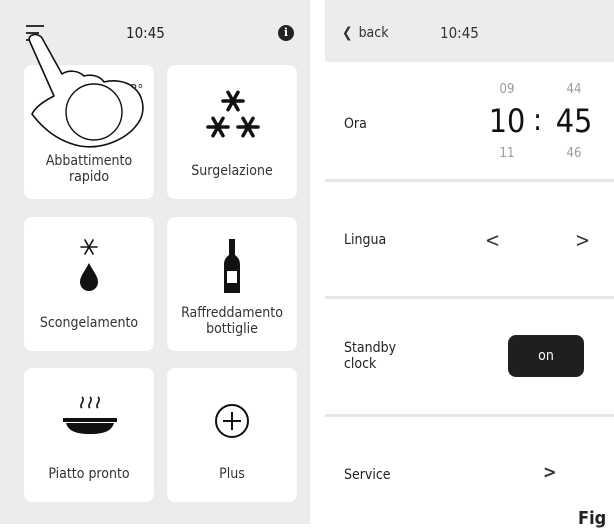  What do you see at coordinates (469, 239) in the screenshot?
I see `settings-row-lingua: Lingua < >` at bounding box center [469, 239].